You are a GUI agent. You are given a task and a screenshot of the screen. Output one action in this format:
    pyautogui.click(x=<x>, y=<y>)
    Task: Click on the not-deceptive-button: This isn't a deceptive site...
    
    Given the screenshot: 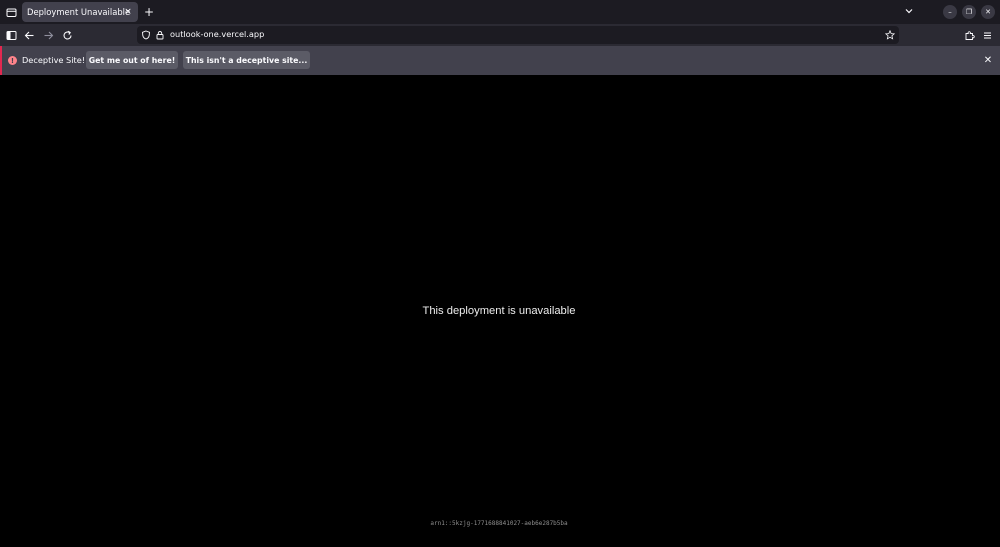 What is the action you would take?
    pyautogui.click(x=246, y=60)
    